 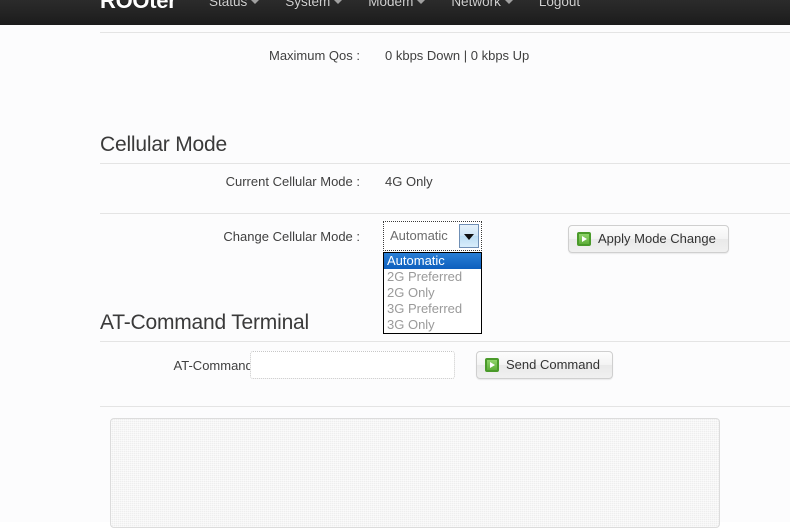 What do you see at coordinates (445, 32) in the screenshot?
I see `divider-top` at bounding box center [445, 32].